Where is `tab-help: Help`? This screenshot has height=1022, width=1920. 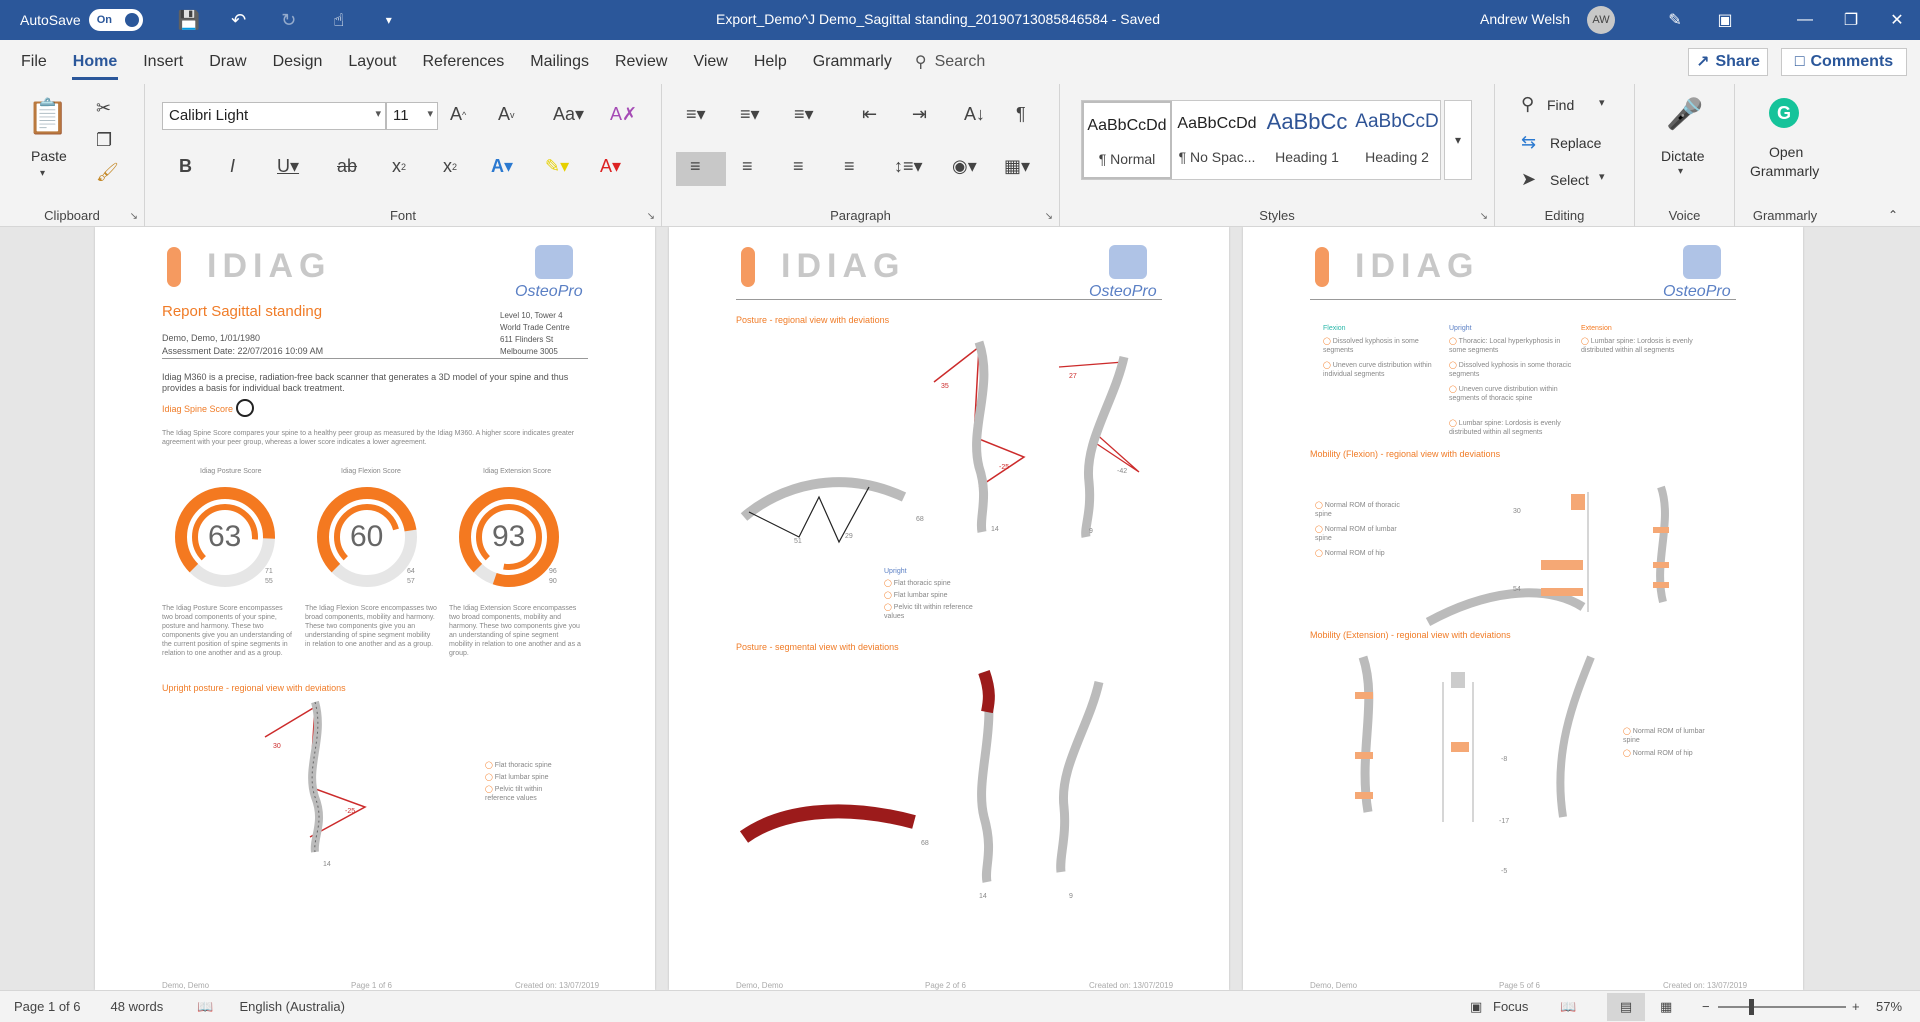 tab-help: Help is located at coordinates (770, 62).